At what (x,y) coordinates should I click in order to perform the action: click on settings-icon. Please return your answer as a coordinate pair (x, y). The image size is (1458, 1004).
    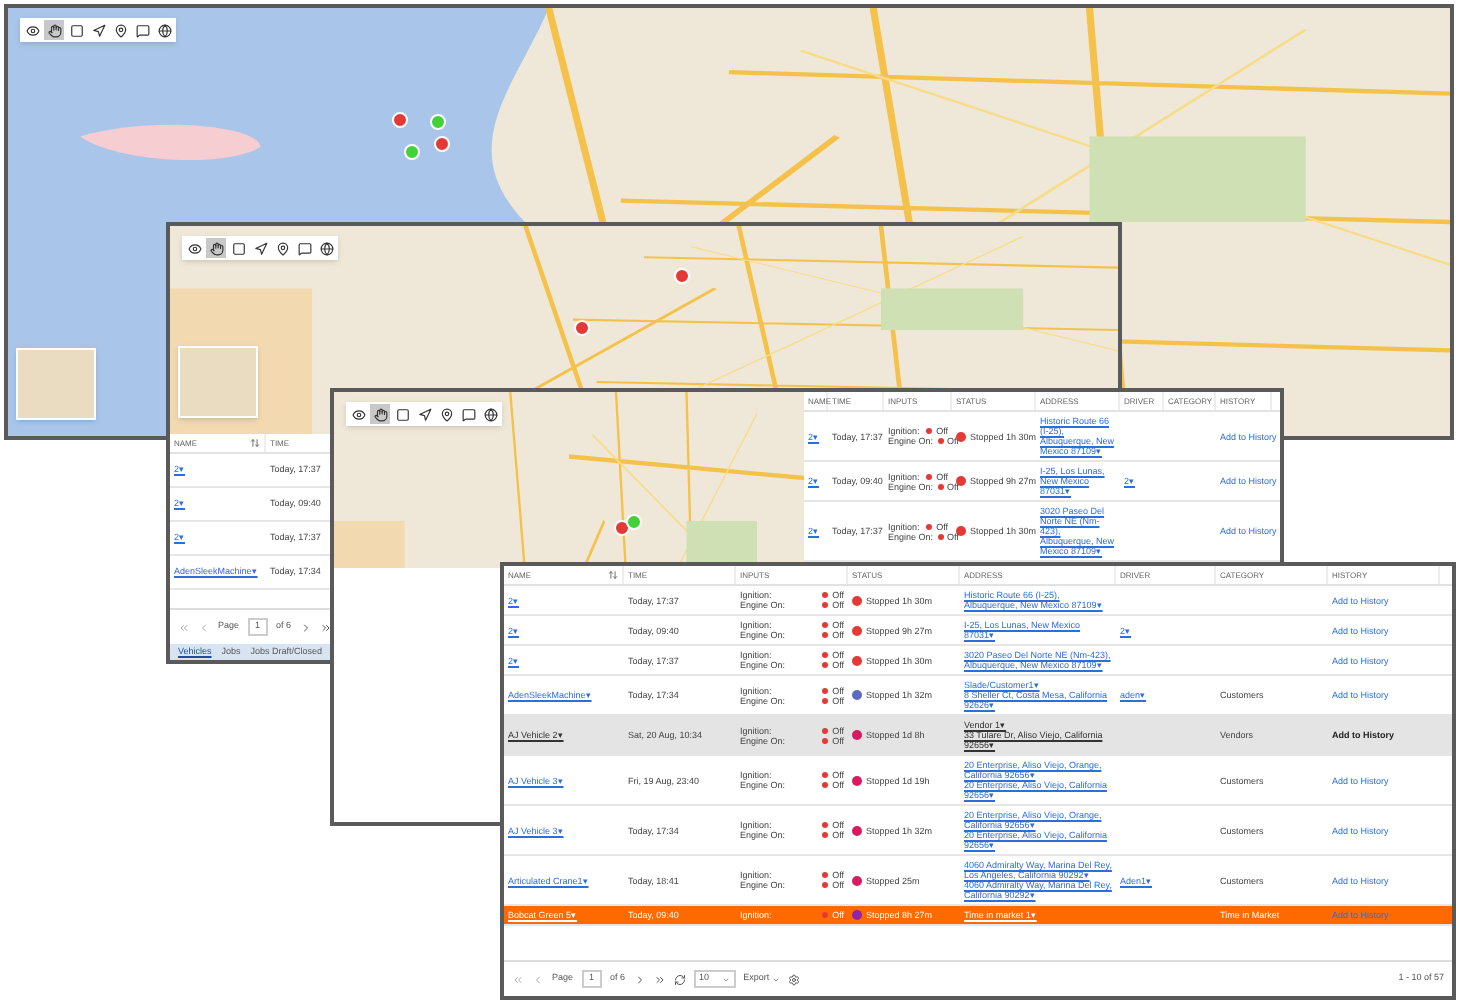
    Looking at the image, I should click on (793, 979).